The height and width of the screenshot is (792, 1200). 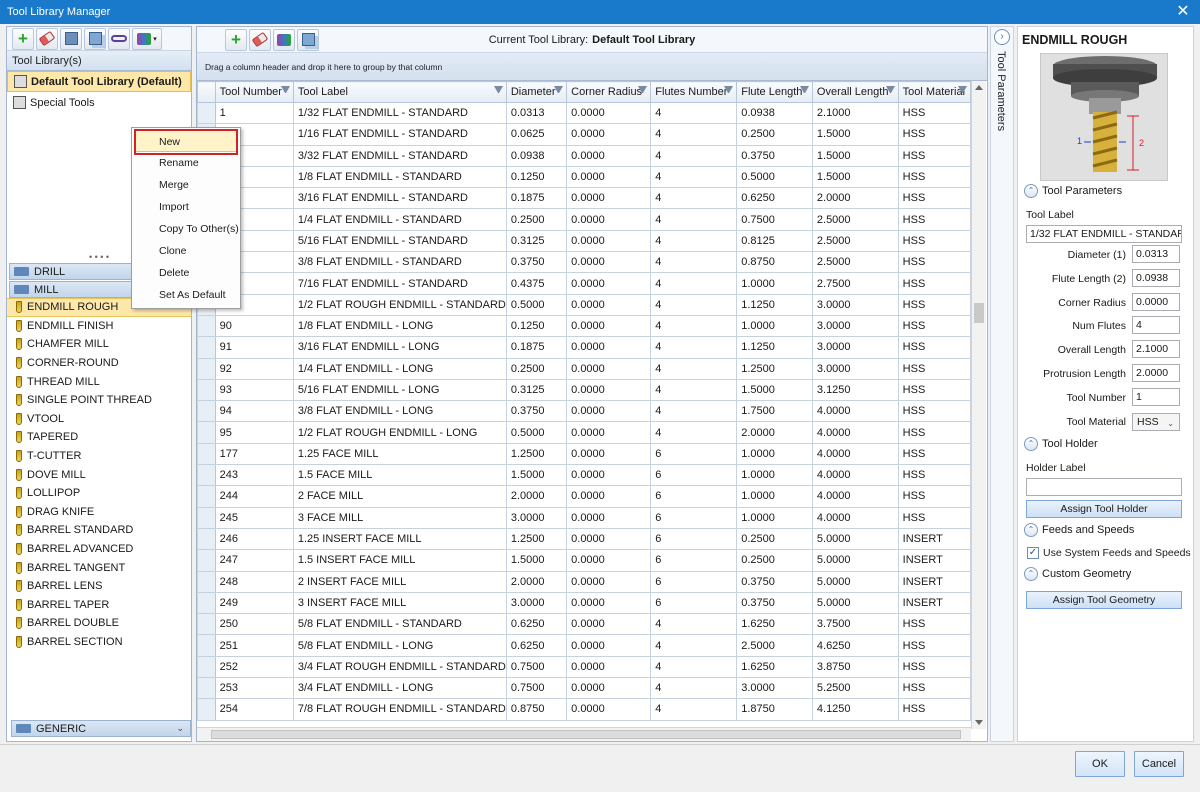 What do you see at coordinates (774, 347) in the screenshot?
I see `table-cell: 1.1250` at bounding box center [774, 347].